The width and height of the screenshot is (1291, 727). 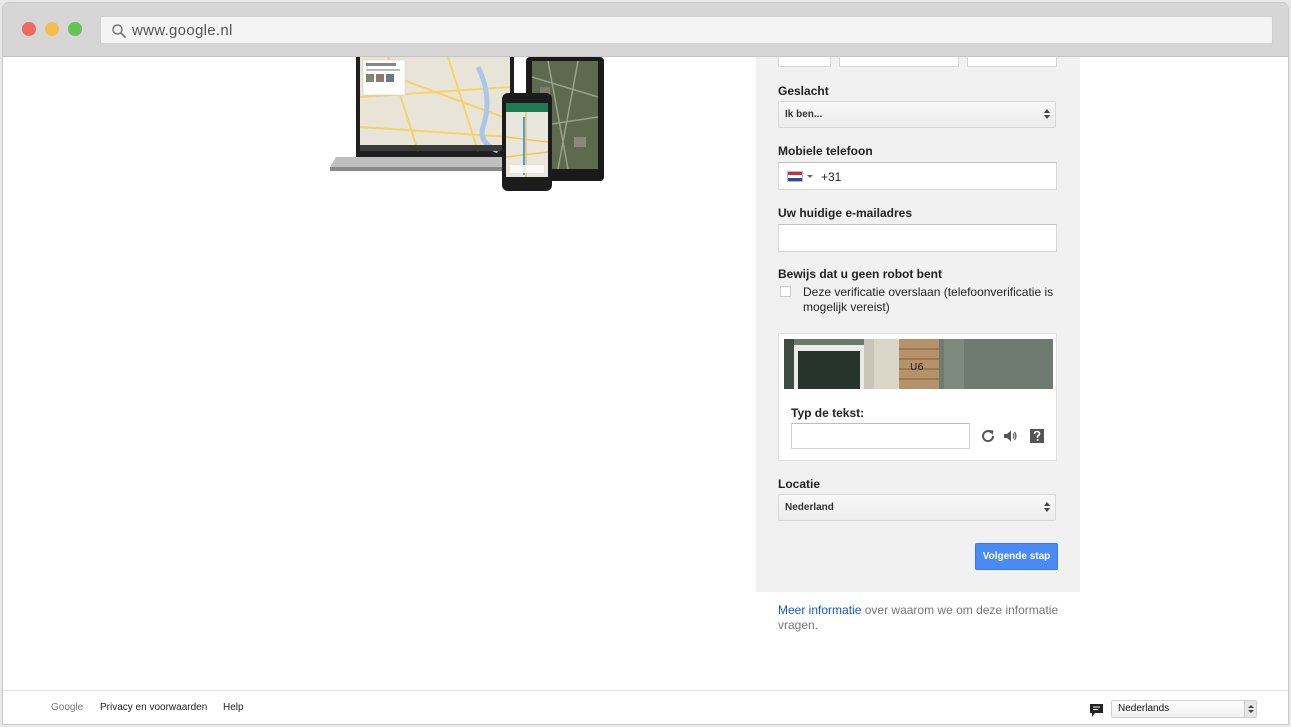 What do you see at coordinates (795, 176) in the screenshot?
I see `netherlands-flag-icon` at bounding box center [795, 176].